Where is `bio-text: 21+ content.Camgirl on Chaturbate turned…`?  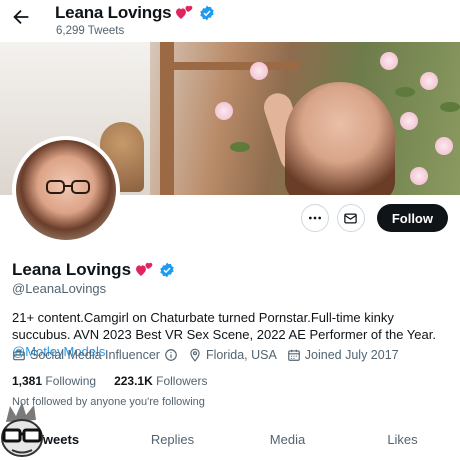 bio-text: 21+ content.Camgirl on Chaturbate turned… is located at coordinates (224, 326).